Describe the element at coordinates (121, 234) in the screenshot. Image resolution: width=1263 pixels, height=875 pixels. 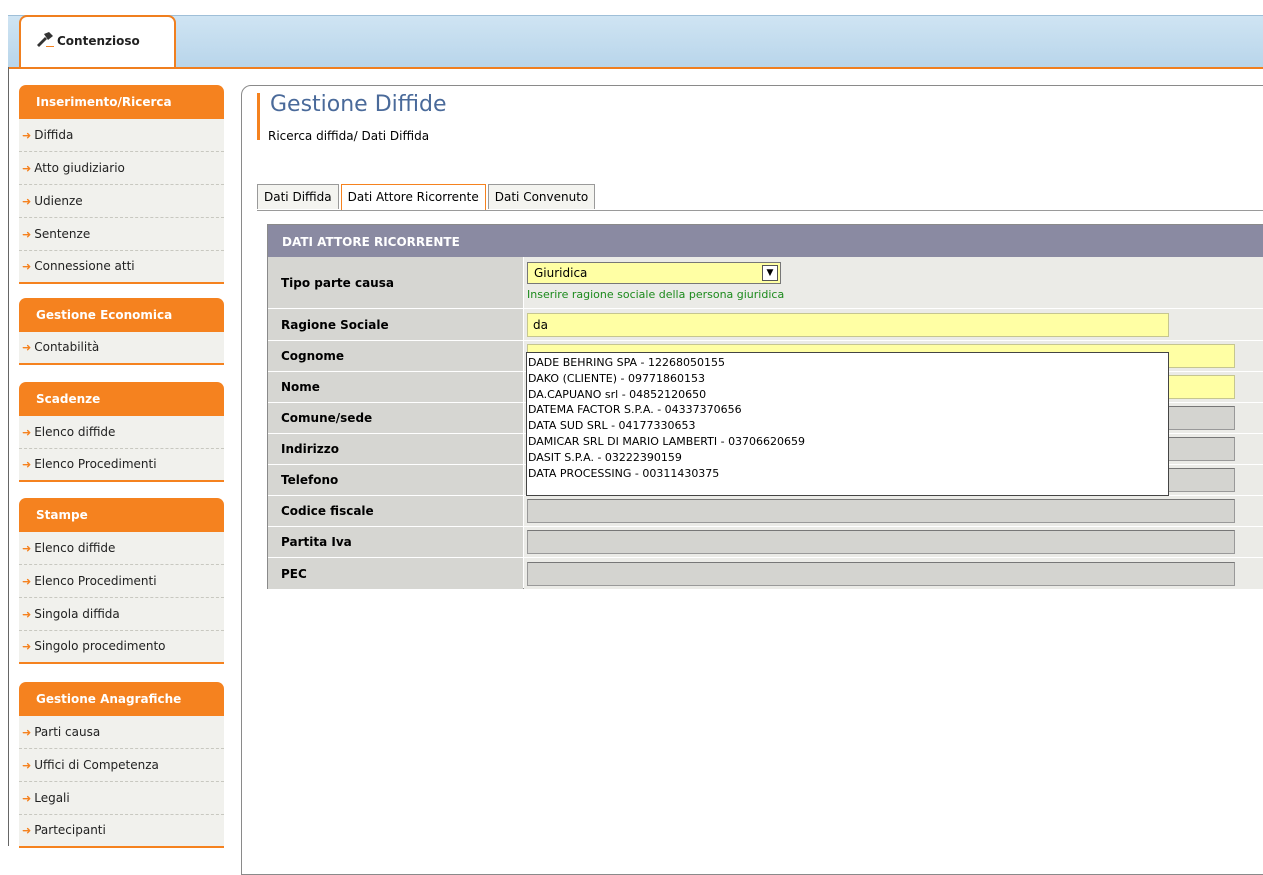
I see `sidebar-item-sentenze: ➜ Sentenze` at that location.